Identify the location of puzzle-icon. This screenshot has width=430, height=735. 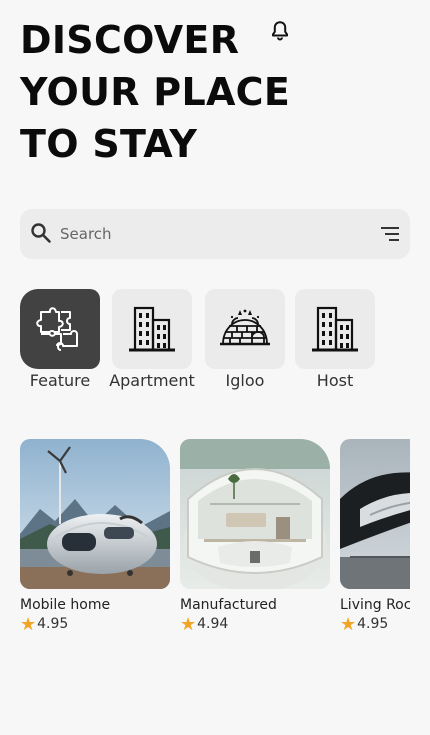
(57, 329).